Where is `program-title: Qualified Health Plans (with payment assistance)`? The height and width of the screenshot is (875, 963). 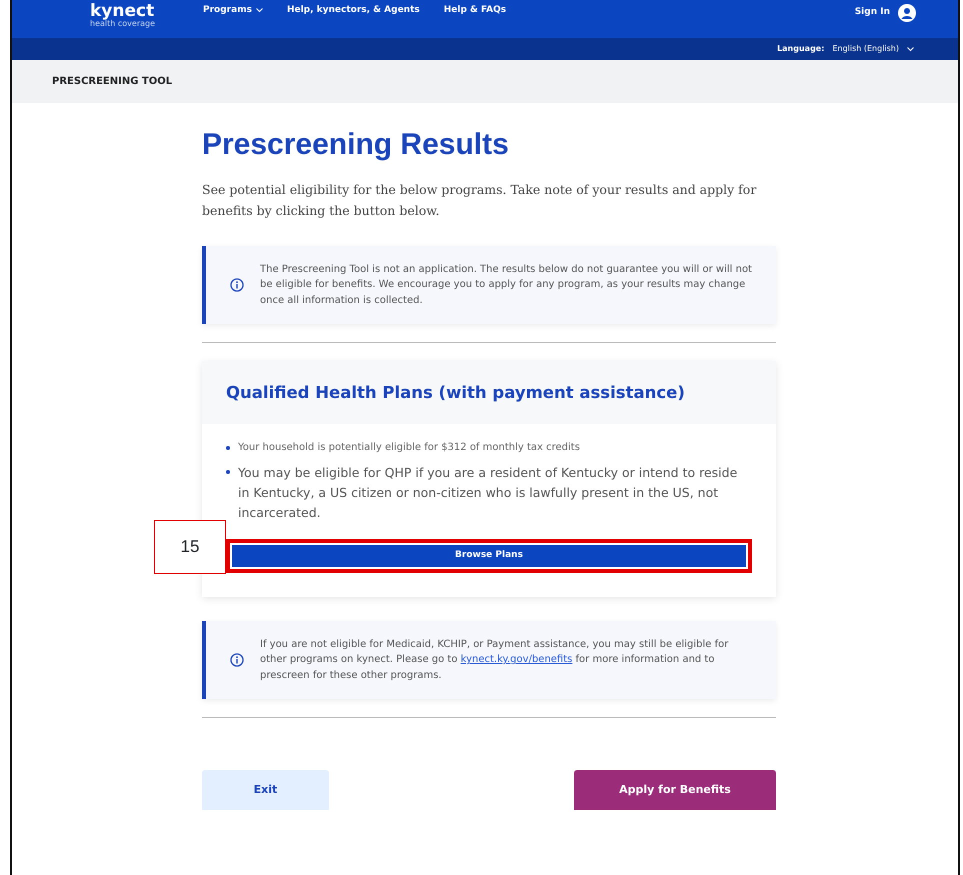
program-title: Qualified Health Plans (with payment assistance) is located at coordinates (489, 392).